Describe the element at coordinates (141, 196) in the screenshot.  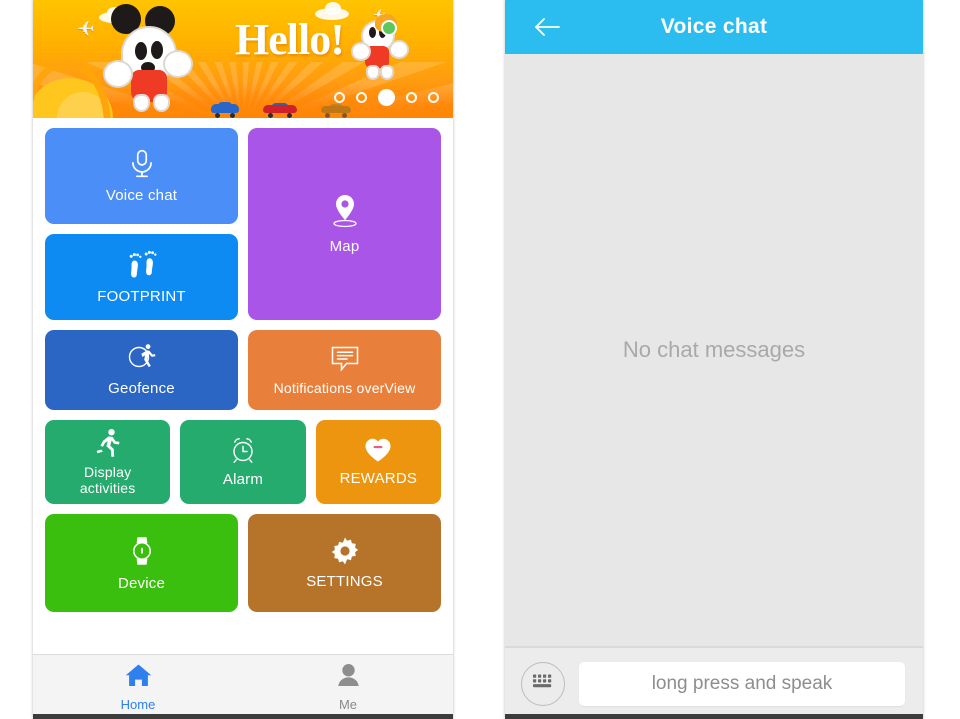
I see `tile-label: Voice chat` at that location.